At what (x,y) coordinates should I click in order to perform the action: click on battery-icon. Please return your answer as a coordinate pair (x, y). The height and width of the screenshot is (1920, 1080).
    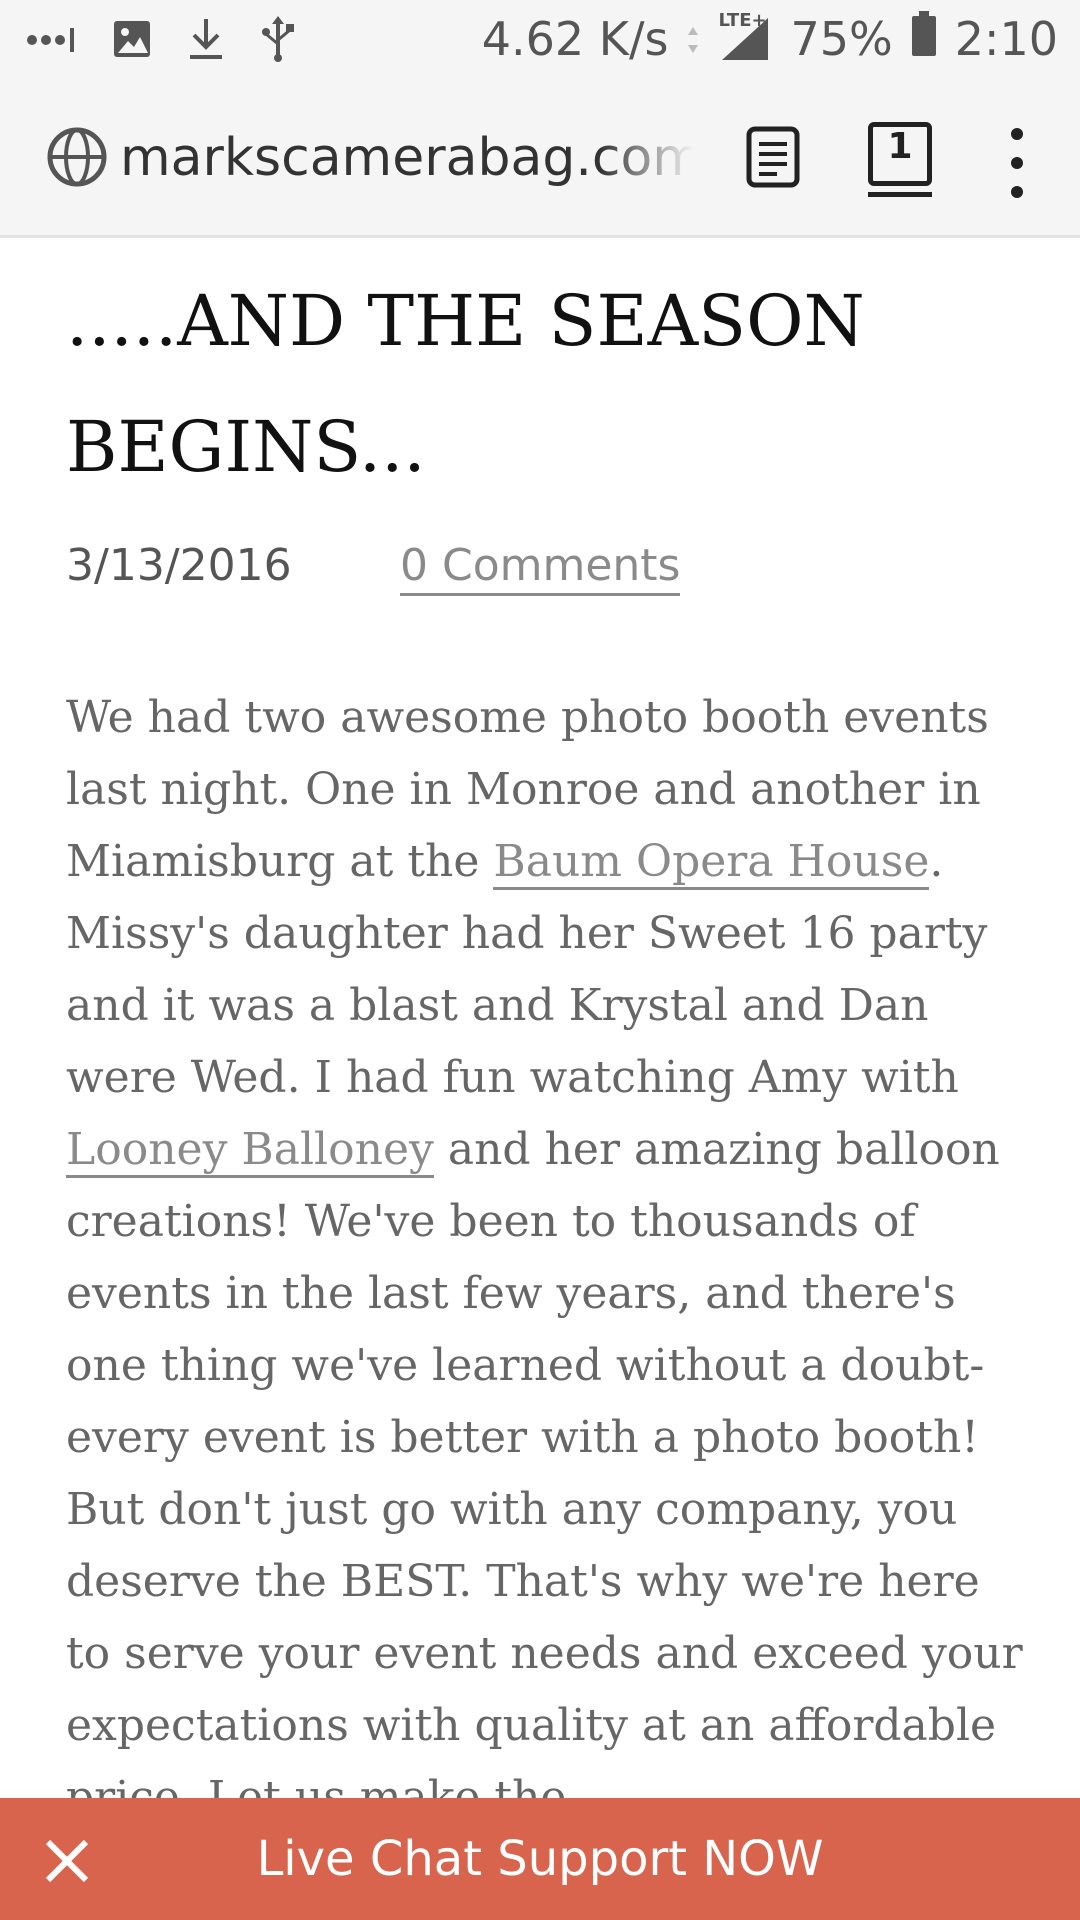
    Looking at the image, I should click on (924, 39).